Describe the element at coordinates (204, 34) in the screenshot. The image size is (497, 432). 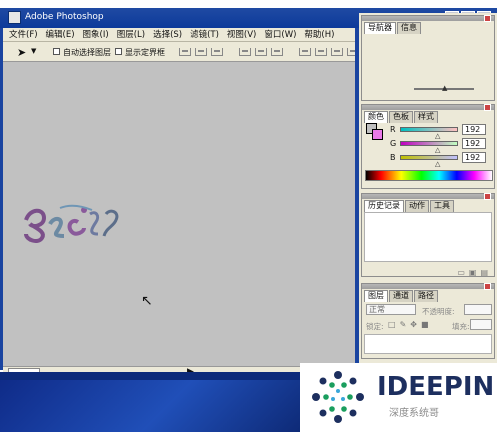
I see `menu-filter: 滤镜(T)` at that location.